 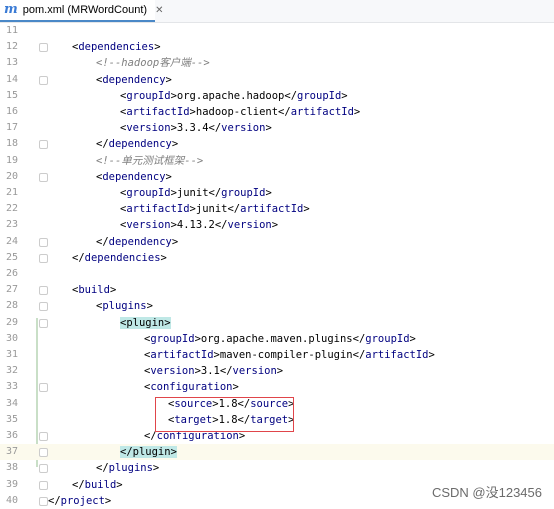 What do you see at coordinates (277, 468) in the screenshot?
I see `code-line: 38 </plugins>` at bounding box center [277, 468].